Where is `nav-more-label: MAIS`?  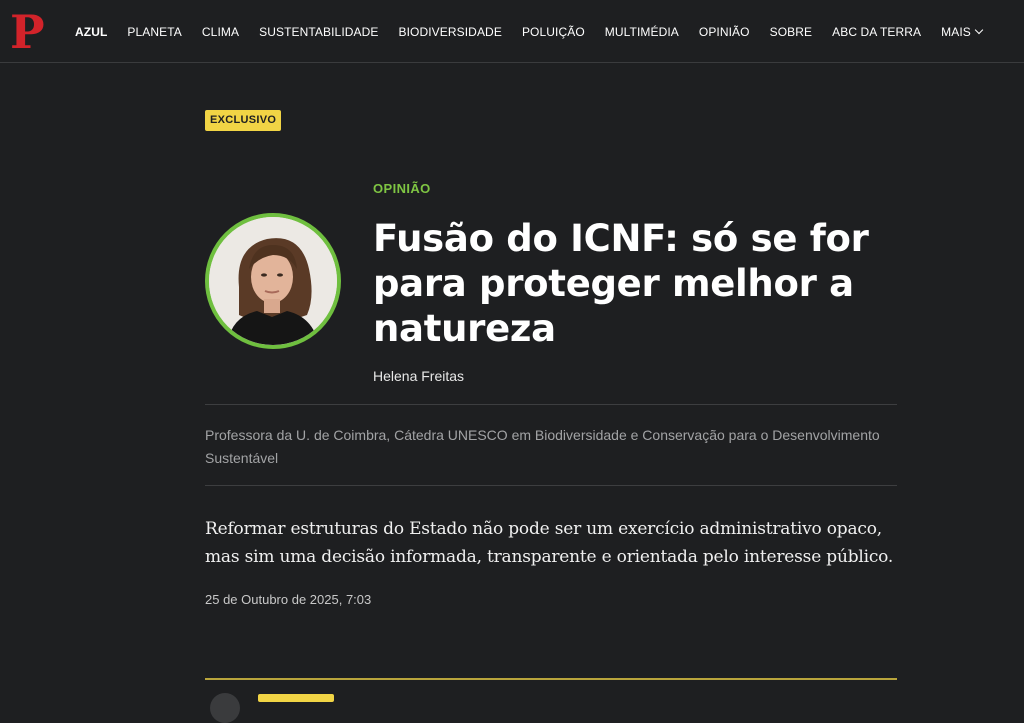 nav-more-label: MAIS is located at coordinates (956, 31).